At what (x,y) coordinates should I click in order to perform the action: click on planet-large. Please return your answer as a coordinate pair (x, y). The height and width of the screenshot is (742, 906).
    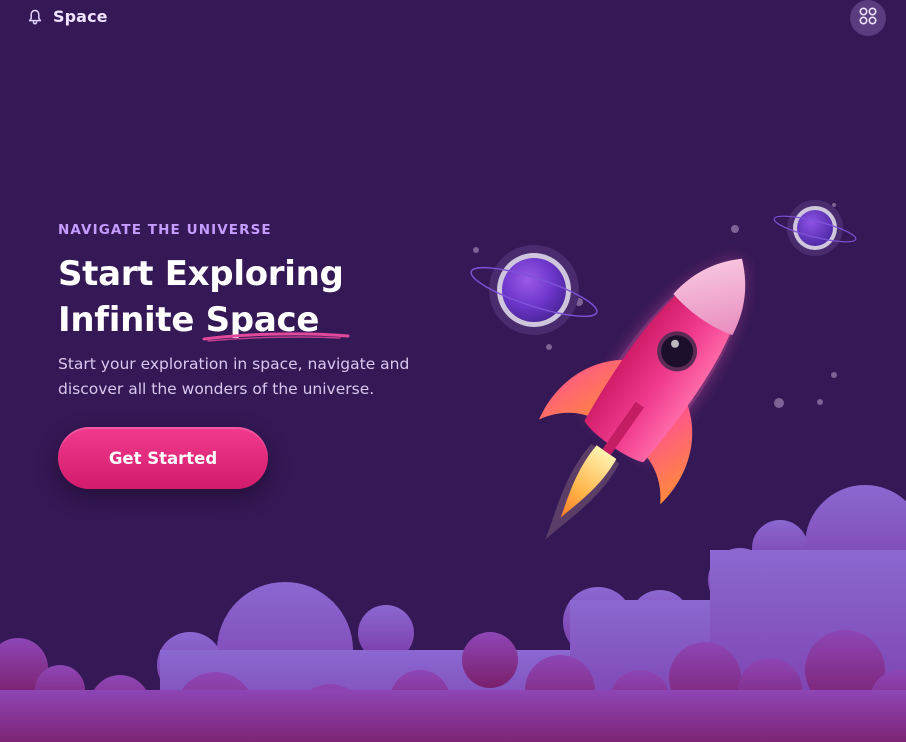
    Looking at the image, I should click on (534, 290).